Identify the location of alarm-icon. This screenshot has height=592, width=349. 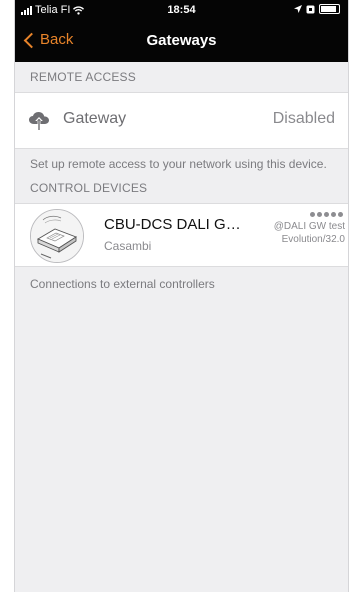
(310, 9).